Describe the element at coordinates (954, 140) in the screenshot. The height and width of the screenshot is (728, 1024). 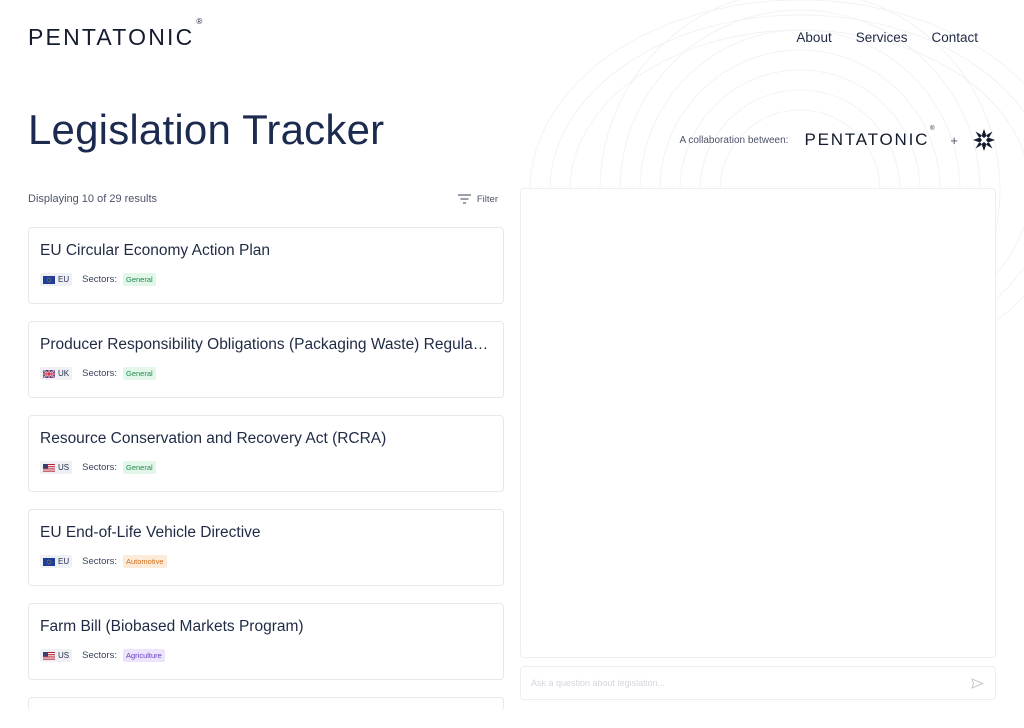
I see `collab-plus: +` at that location.